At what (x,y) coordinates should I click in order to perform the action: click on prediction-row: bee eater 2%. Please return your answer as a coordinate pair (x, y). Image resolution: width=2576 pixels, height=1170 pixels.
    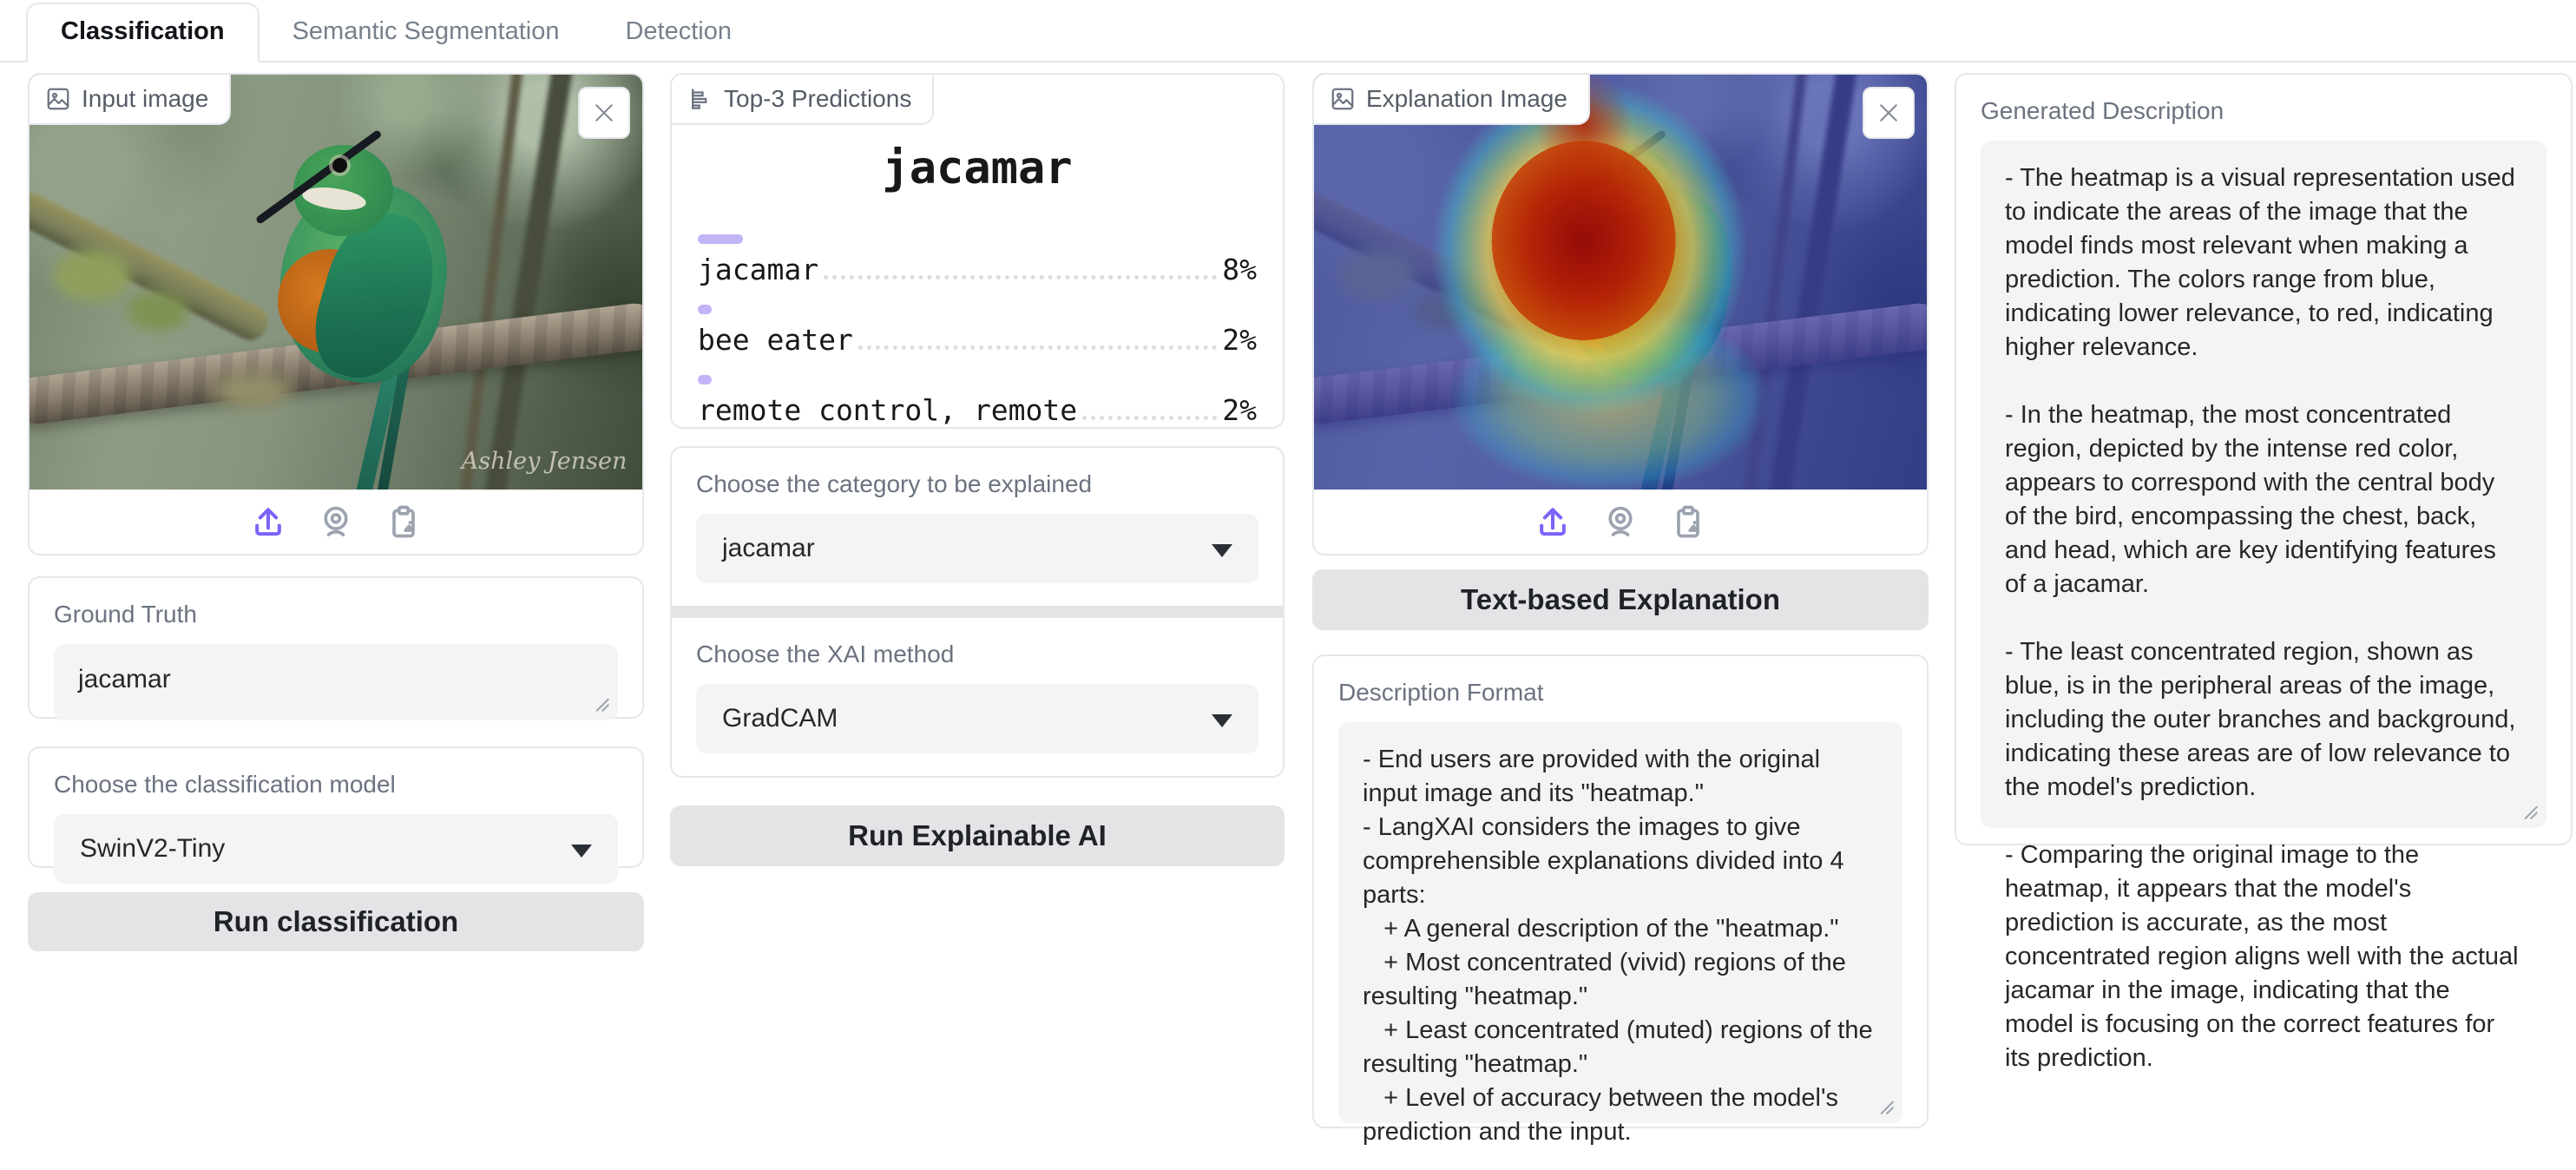
    Looking at the image, I should click on (977, 340).